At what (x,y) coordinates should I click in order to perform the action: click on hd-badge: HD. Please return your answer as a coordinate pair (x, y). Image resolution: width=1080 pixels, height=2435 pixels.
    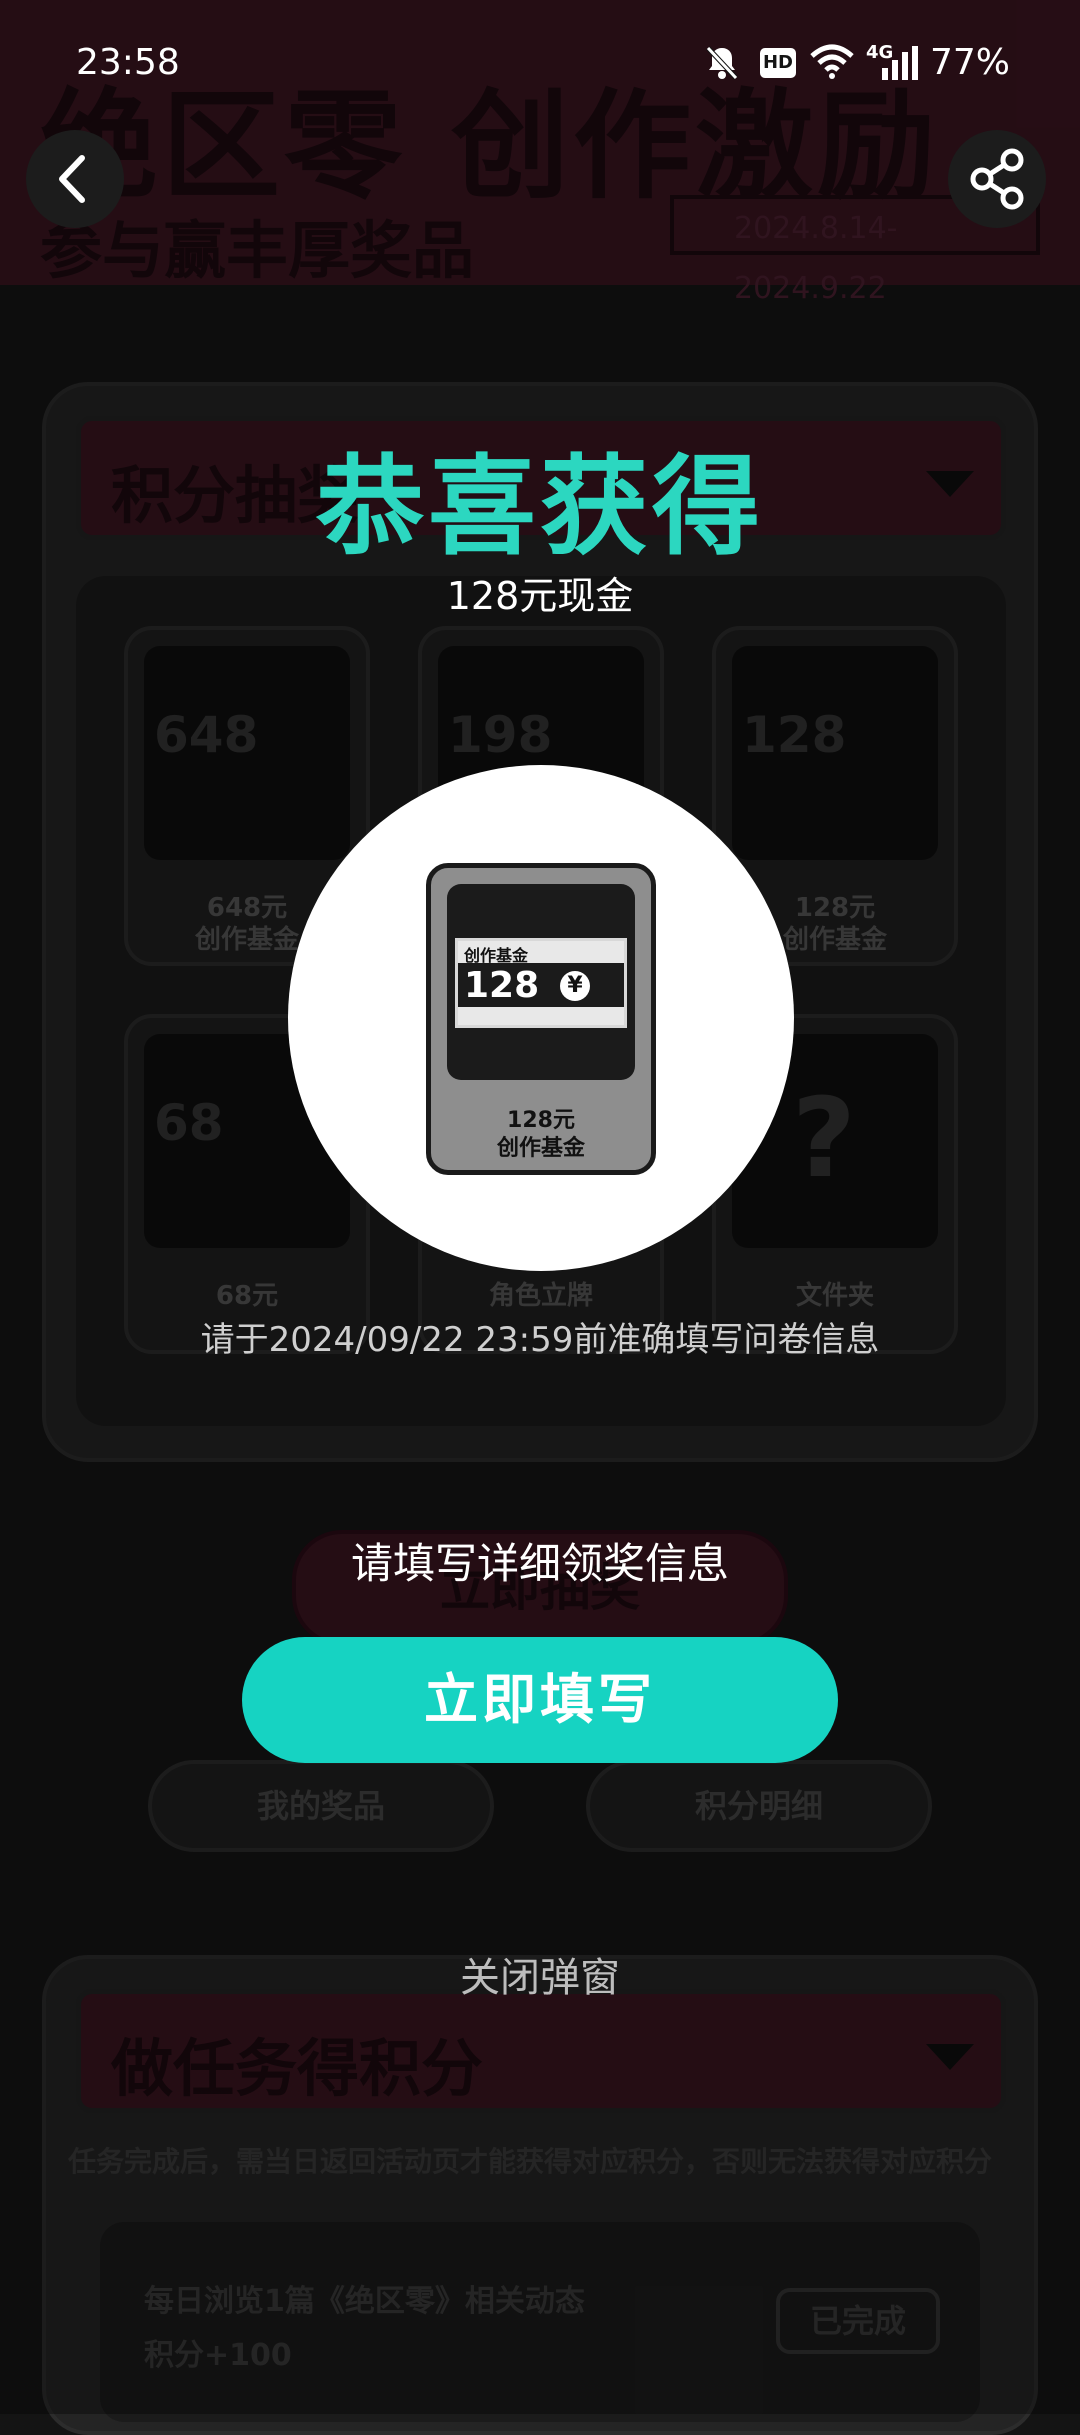
    Looking at the image, I should click on (778, 63).